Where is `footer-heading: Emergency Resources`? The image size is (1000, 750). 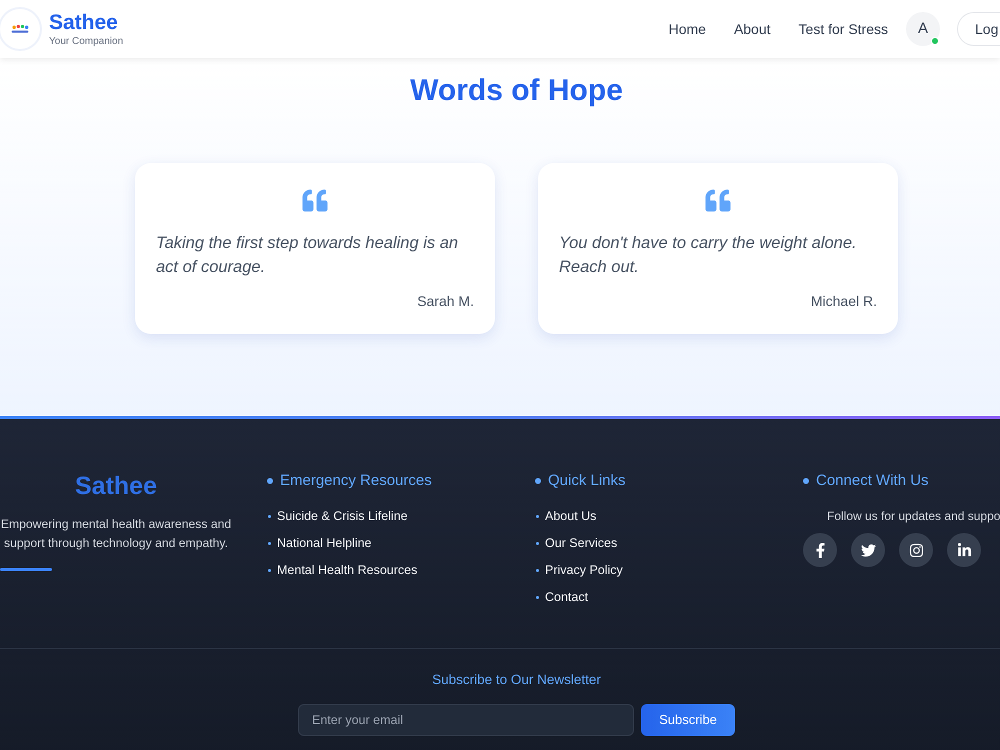 footer-heading: Emergency Resources is located at coordinates (356, 481).